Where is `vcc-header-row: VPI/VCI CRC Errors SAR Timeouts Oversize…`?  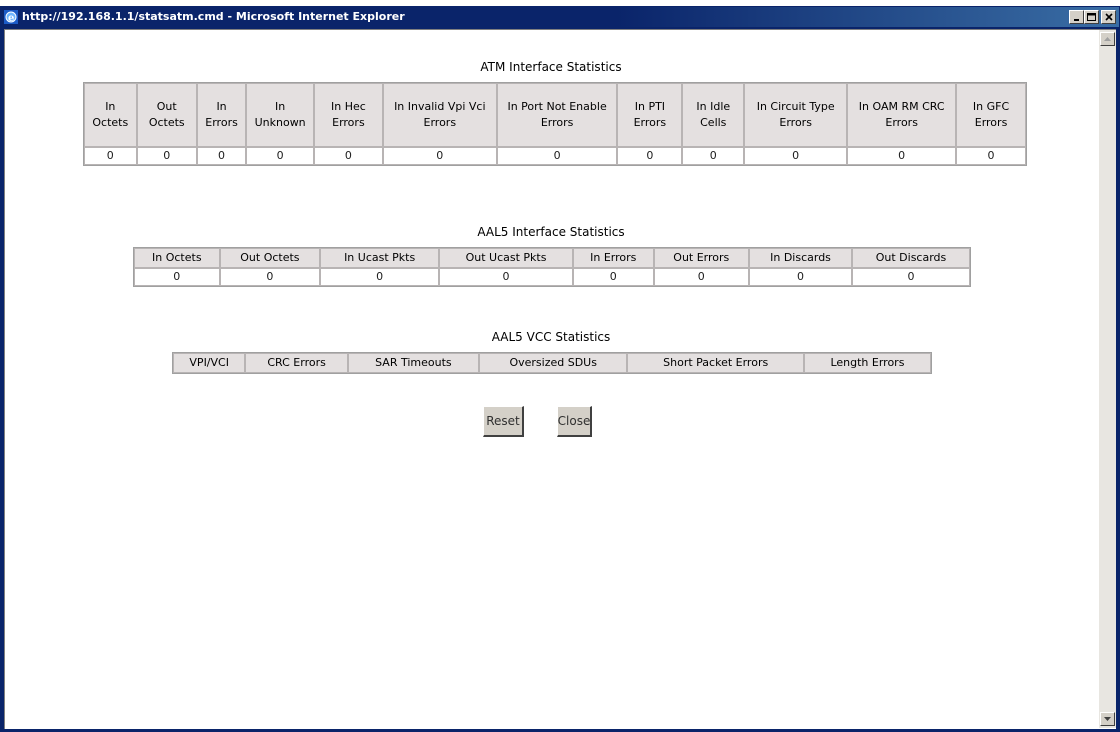 vcc-header-row: VPI/VCI CRC Errors SAR Timeouts Oversize… is located at coordinates (552, 363).